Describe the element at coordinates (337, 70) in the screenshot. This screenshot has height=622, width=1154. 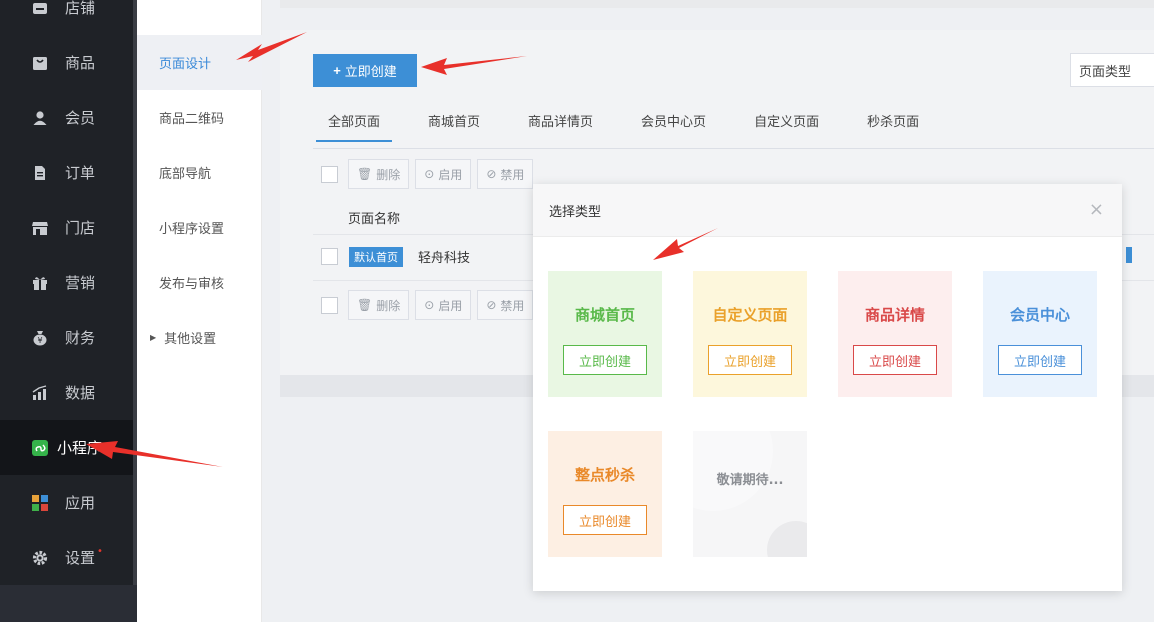
I see `plus-icon: +` at that location.